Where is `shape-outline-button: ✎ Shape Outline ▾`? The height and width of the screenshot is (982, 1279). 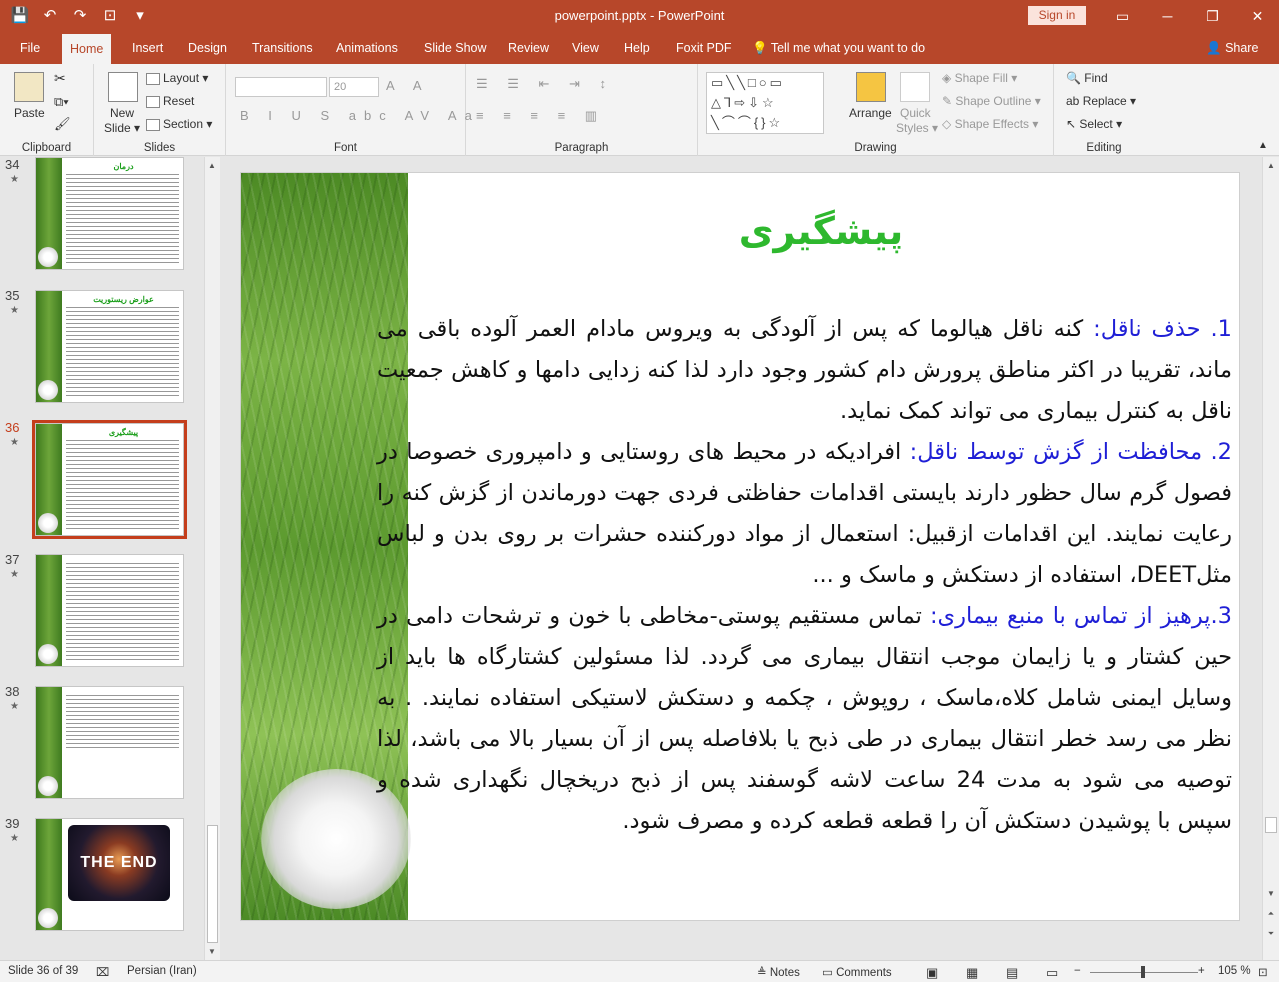 shape-outline-button: ✎ Shape Outline ▾ is located at coordinates (991, 101).